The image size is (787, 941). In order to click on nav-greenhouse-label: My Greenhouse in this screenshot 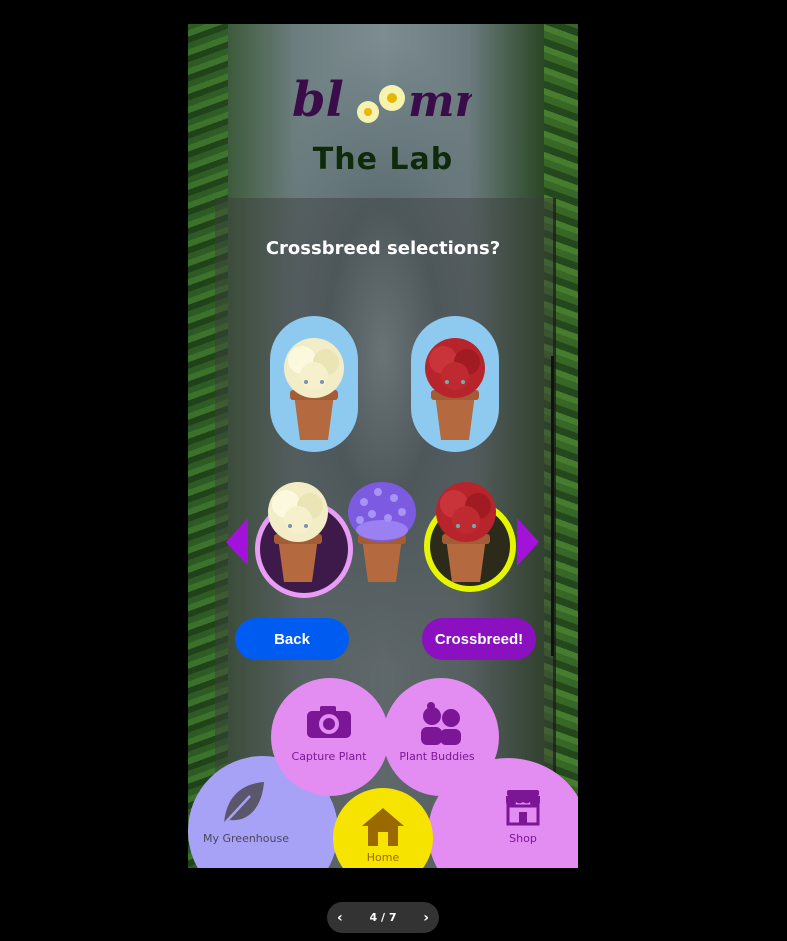, I will do `click(246, 838)`.